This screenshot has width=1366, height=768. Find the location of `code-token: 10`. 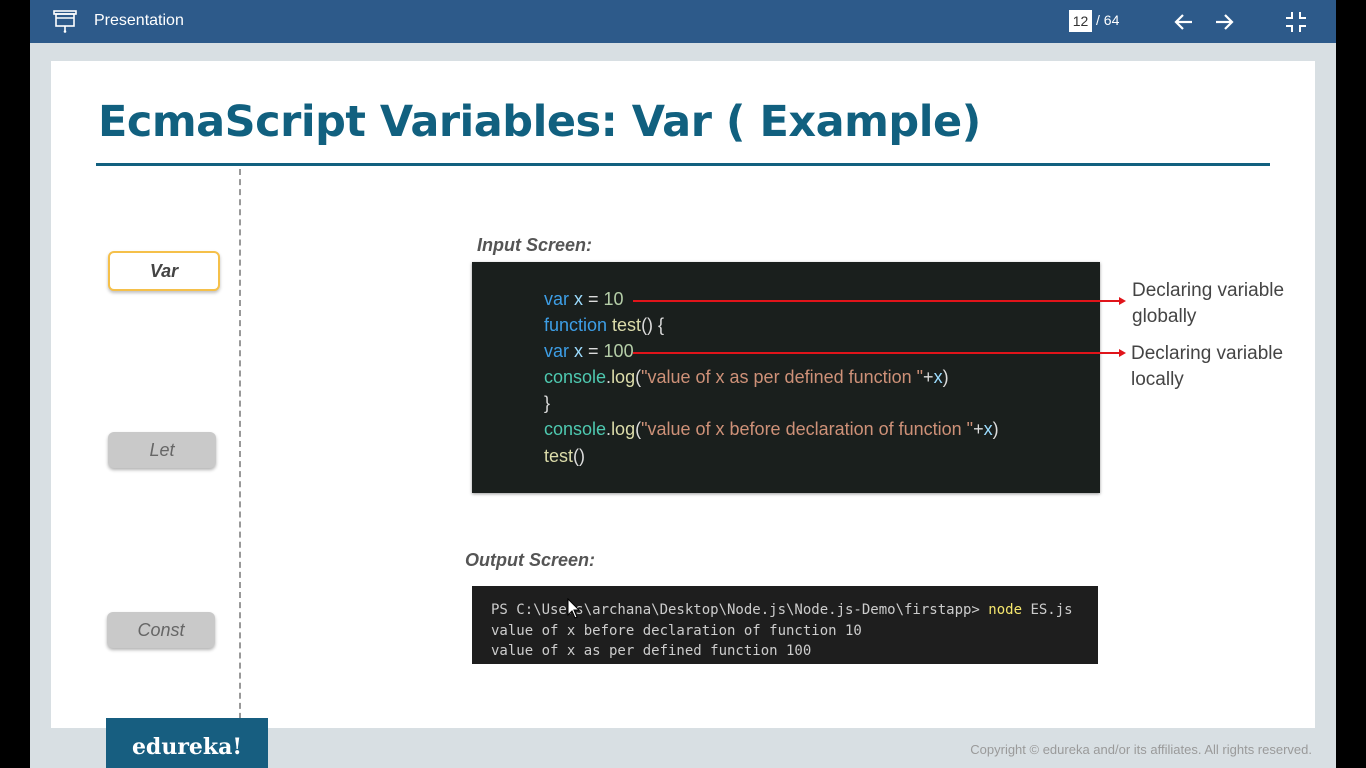

code-token: 10 is located at coordinates (613, 299).